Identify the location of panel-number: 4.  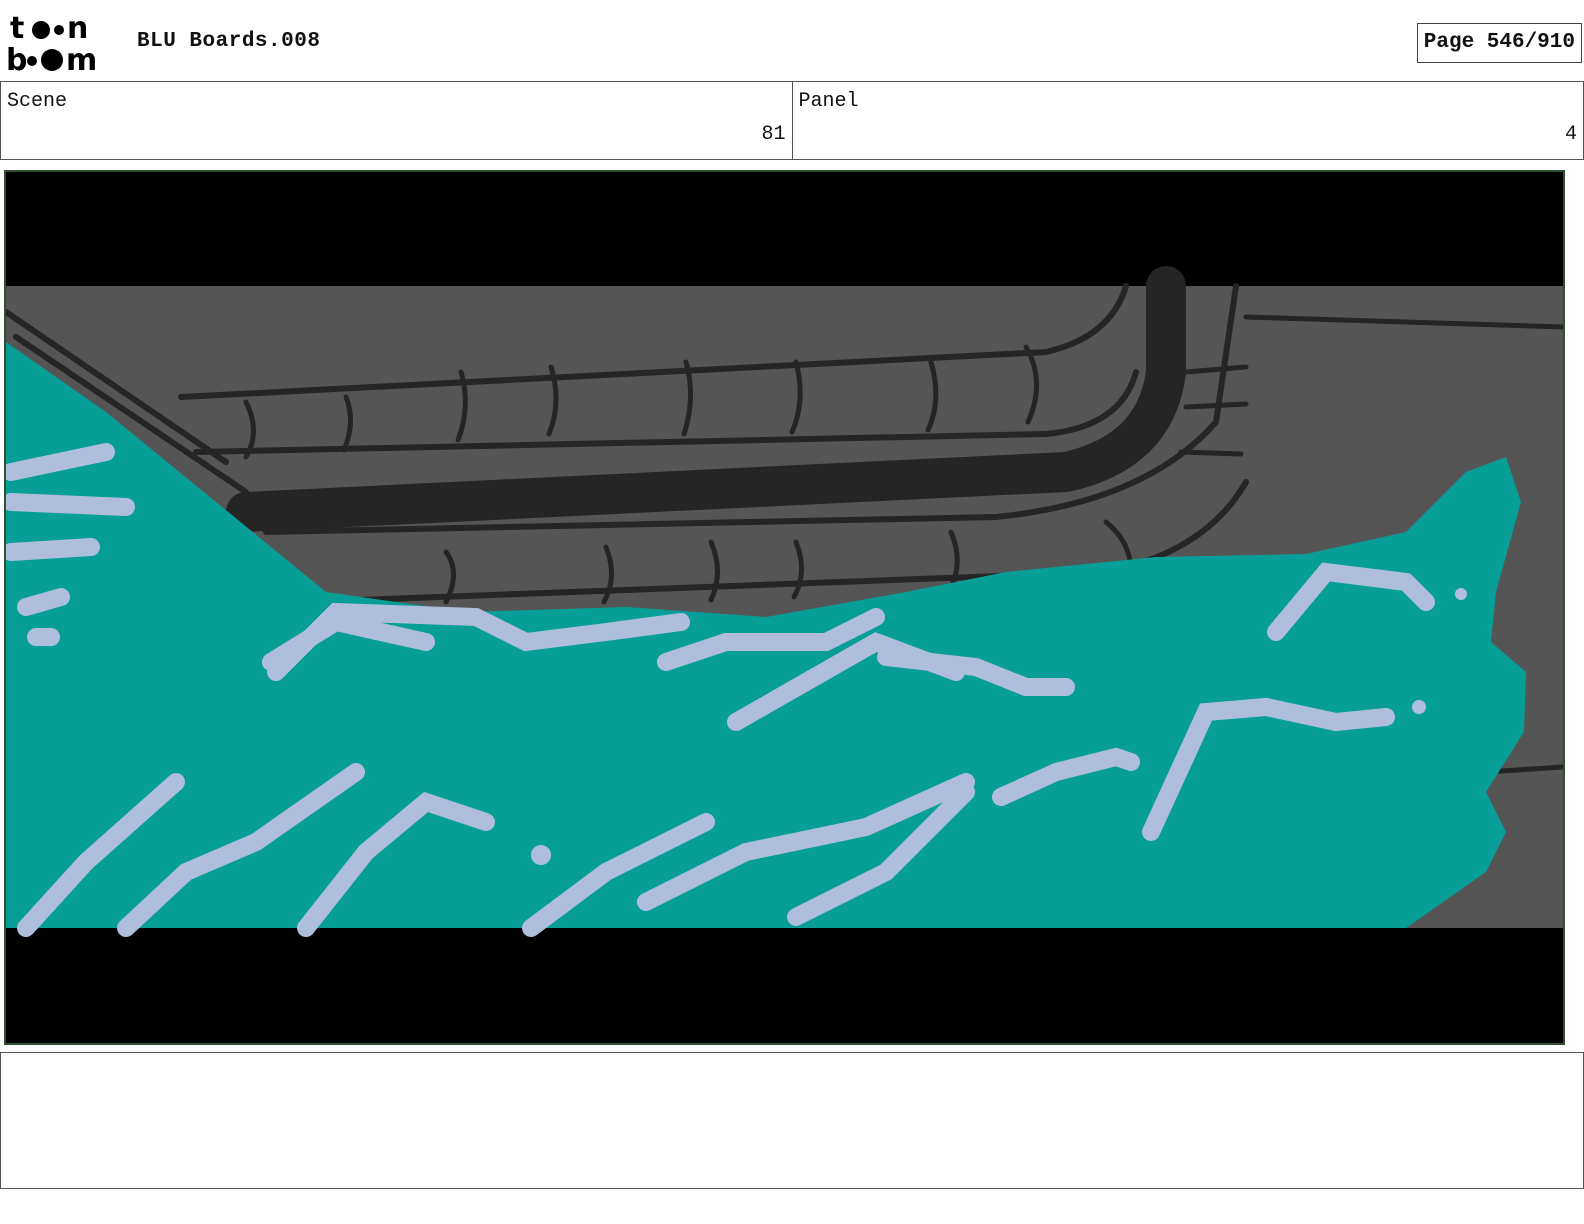
(1570, 134).